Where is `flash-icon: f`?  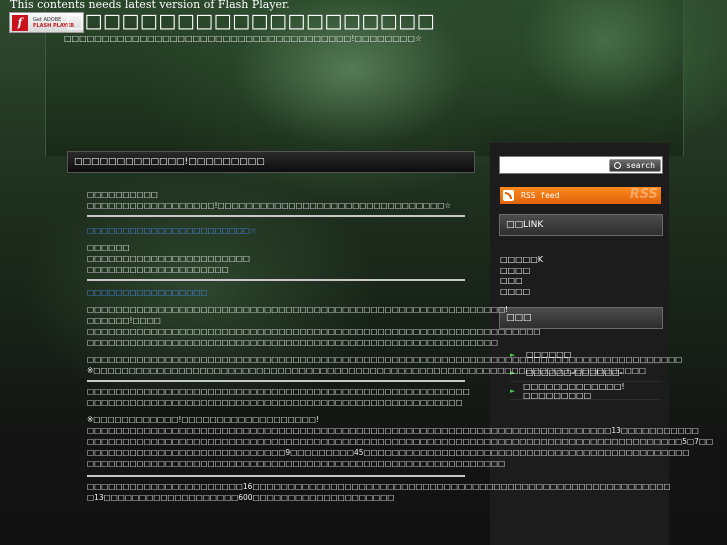
flash-icon: f is located at coordinates (20, 22).